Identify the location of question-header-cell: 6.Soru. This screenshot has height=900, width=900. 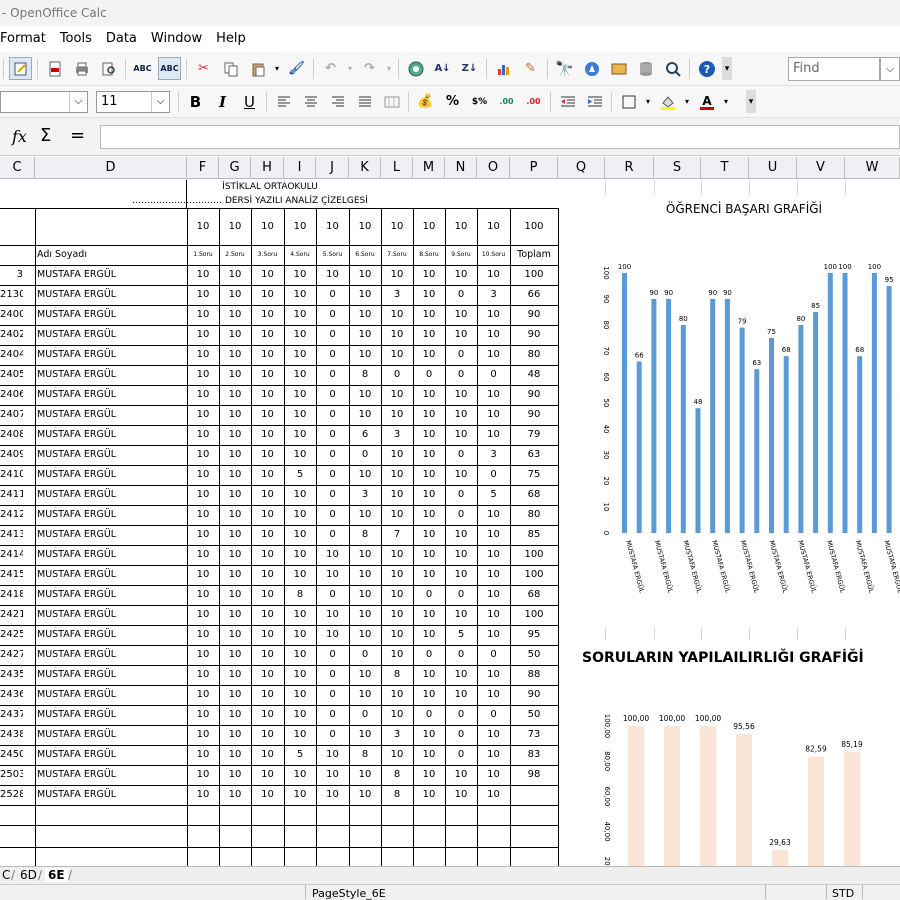
(365, 255).